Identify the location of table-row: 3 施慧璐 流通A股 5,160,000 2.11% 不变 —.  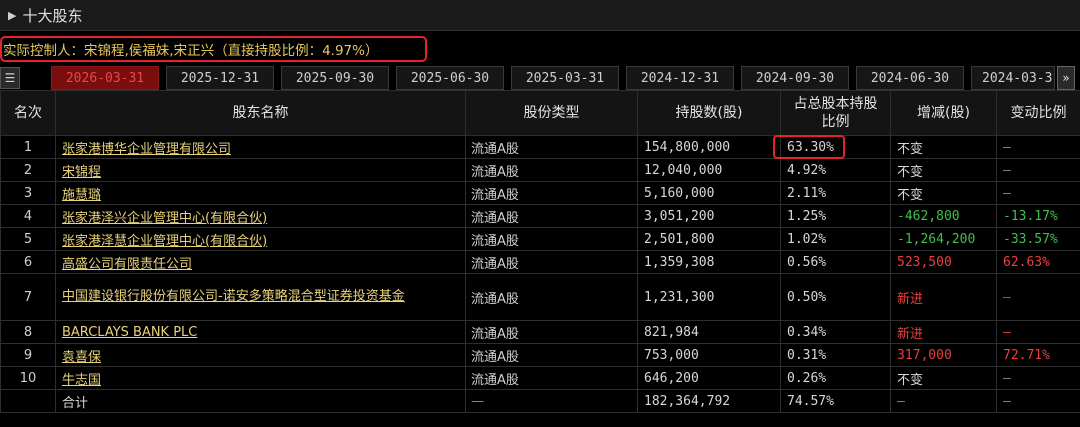
(540, 193).